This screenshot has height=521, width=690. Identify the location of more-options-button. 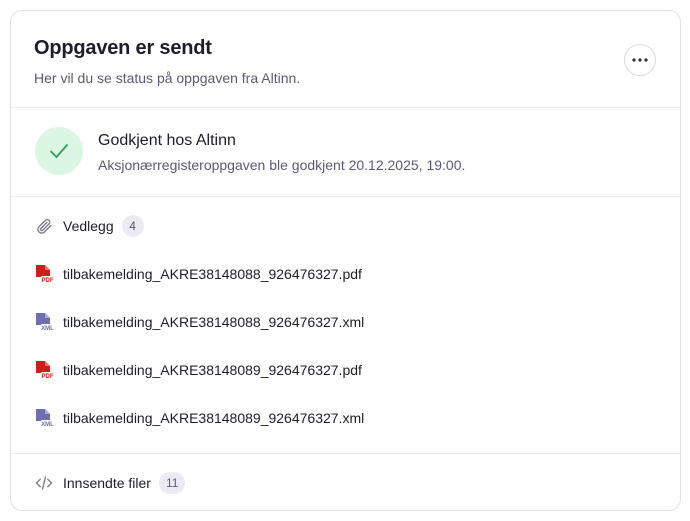
(640, 60).